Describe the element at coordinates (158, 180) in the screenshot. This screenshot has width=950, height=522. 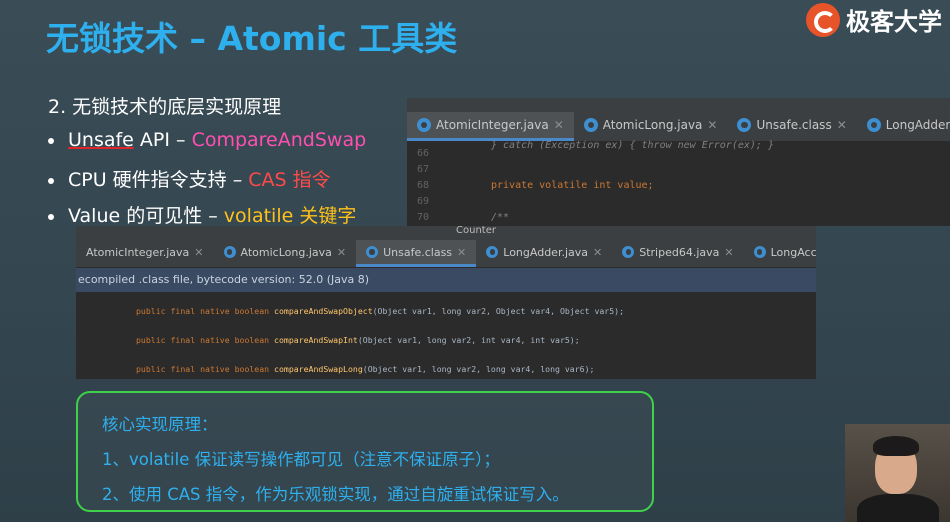
I see `cpu-label: CPU 硬件指令支持 –` at that location.